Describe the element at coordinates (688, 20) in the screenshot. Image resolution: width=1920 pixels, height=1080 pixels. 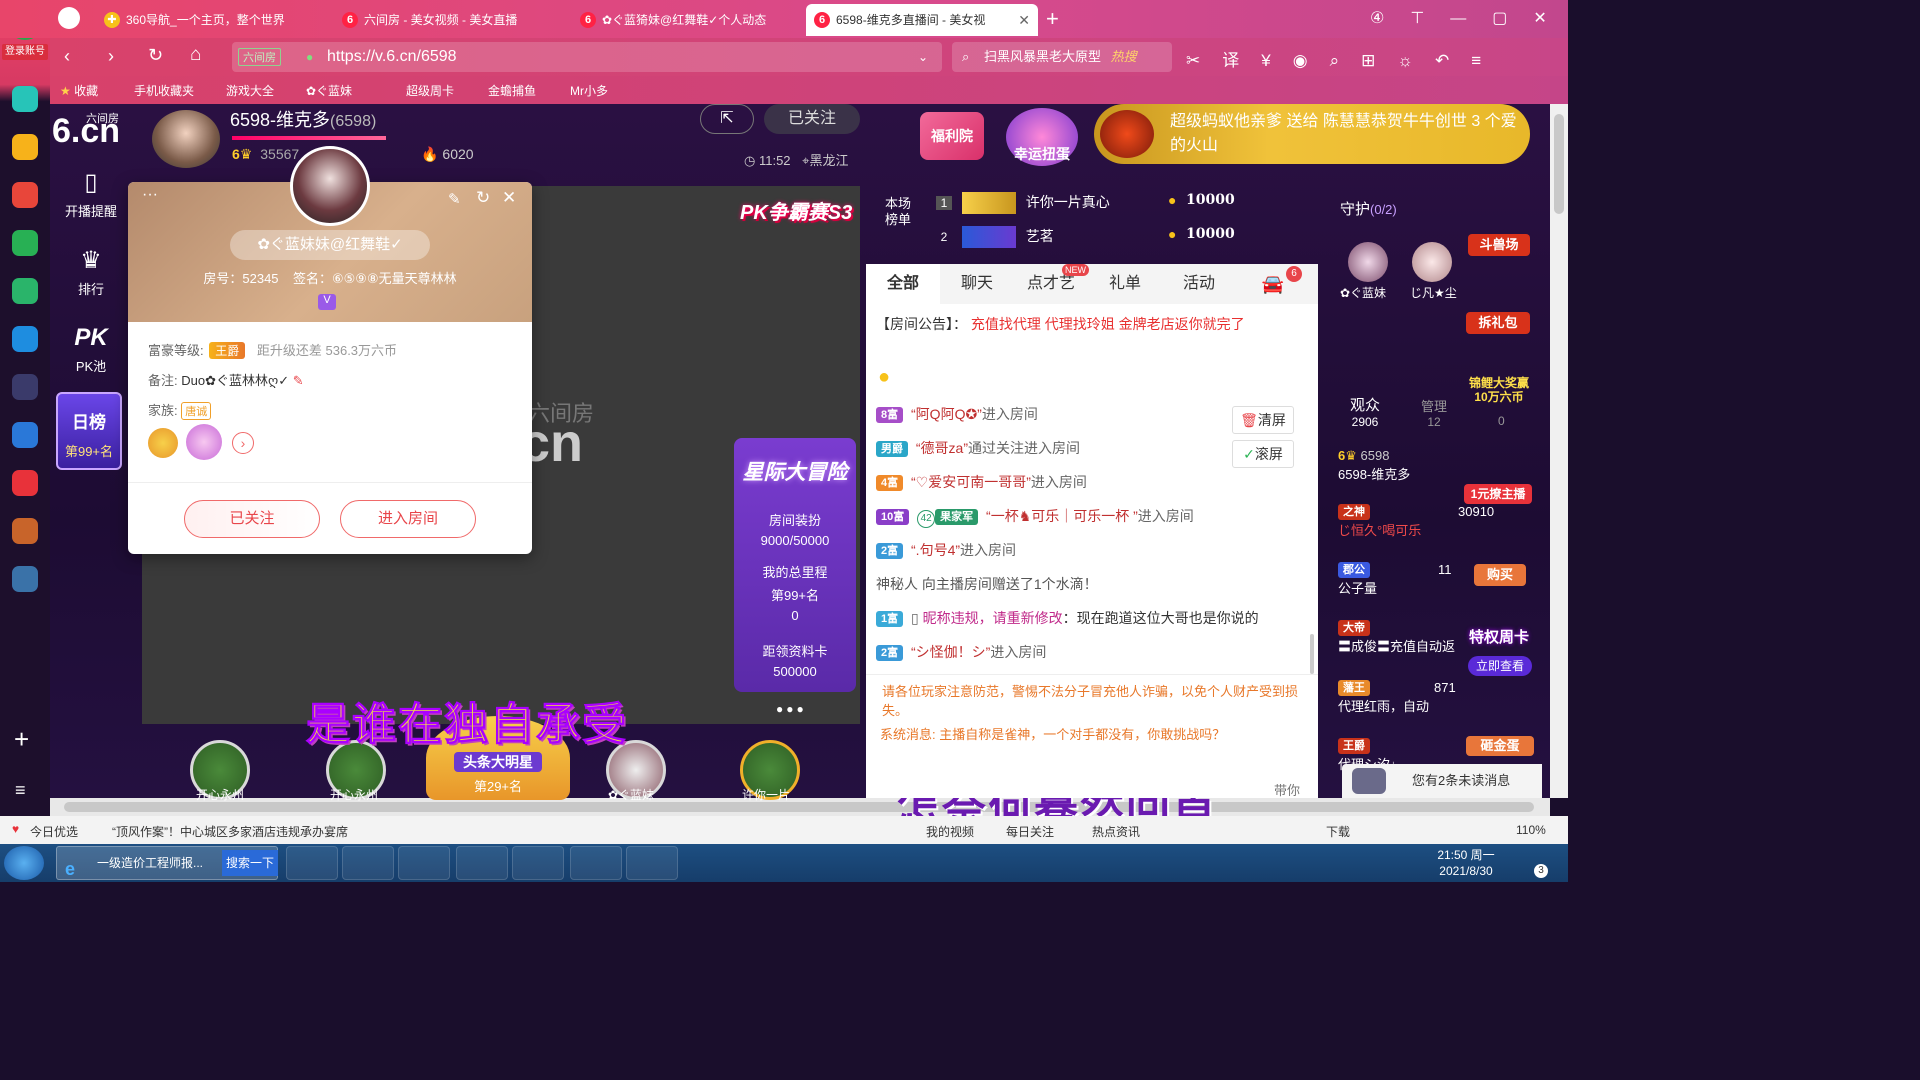
I see `tab-profile: 6 ✿ぐ蓝猗妹@红舞鞋✓个人动态` at that location.